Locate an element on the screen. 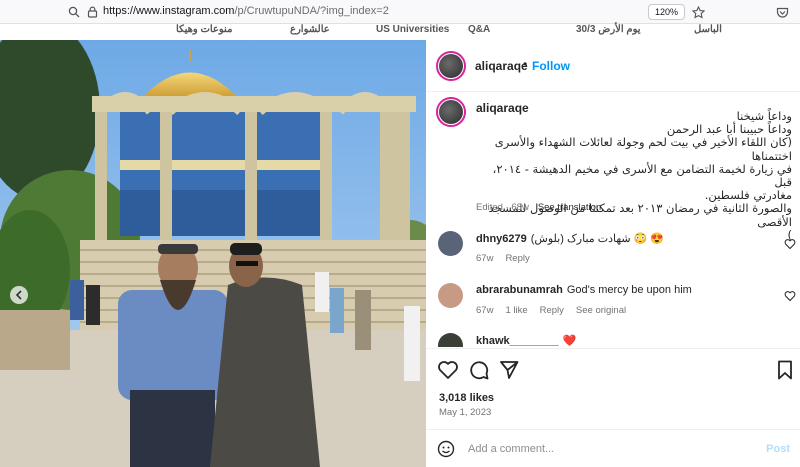 The width and height of the screenshot is (800, 467). save-bookmark-icon is located at coordinates (785, 370).